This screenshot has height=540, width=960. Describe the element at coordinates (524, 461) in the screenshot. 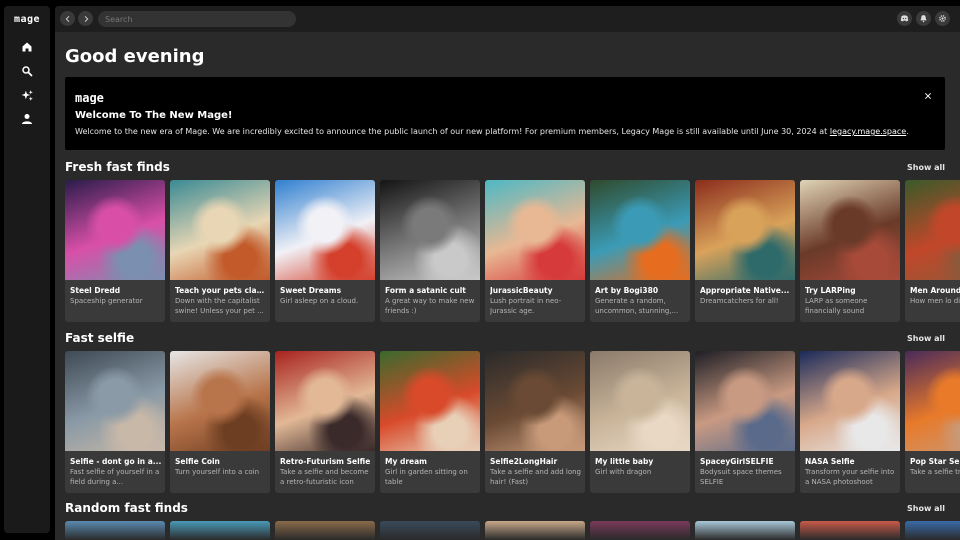

I see `card-title: Selfie2LongHair` at that location.